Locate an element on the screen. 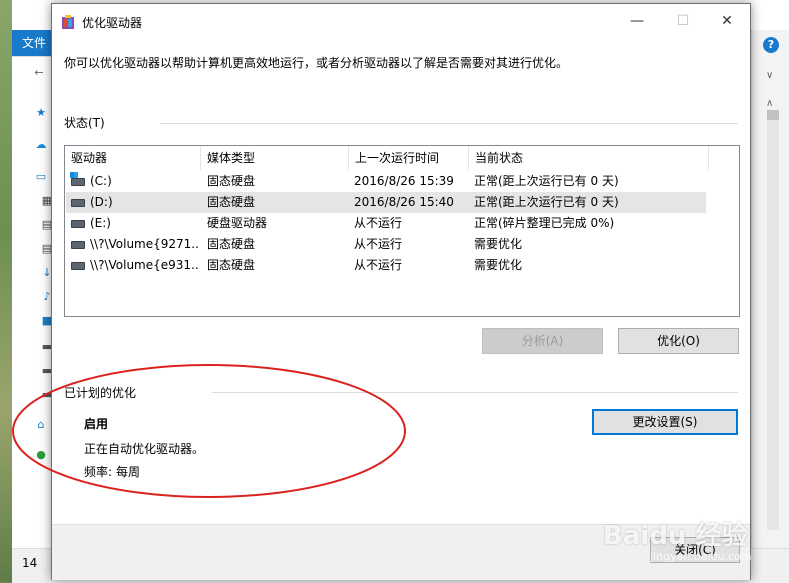 This screenshot has height=583, width=789. help-icon: ? is located at coordinates (771, 45).